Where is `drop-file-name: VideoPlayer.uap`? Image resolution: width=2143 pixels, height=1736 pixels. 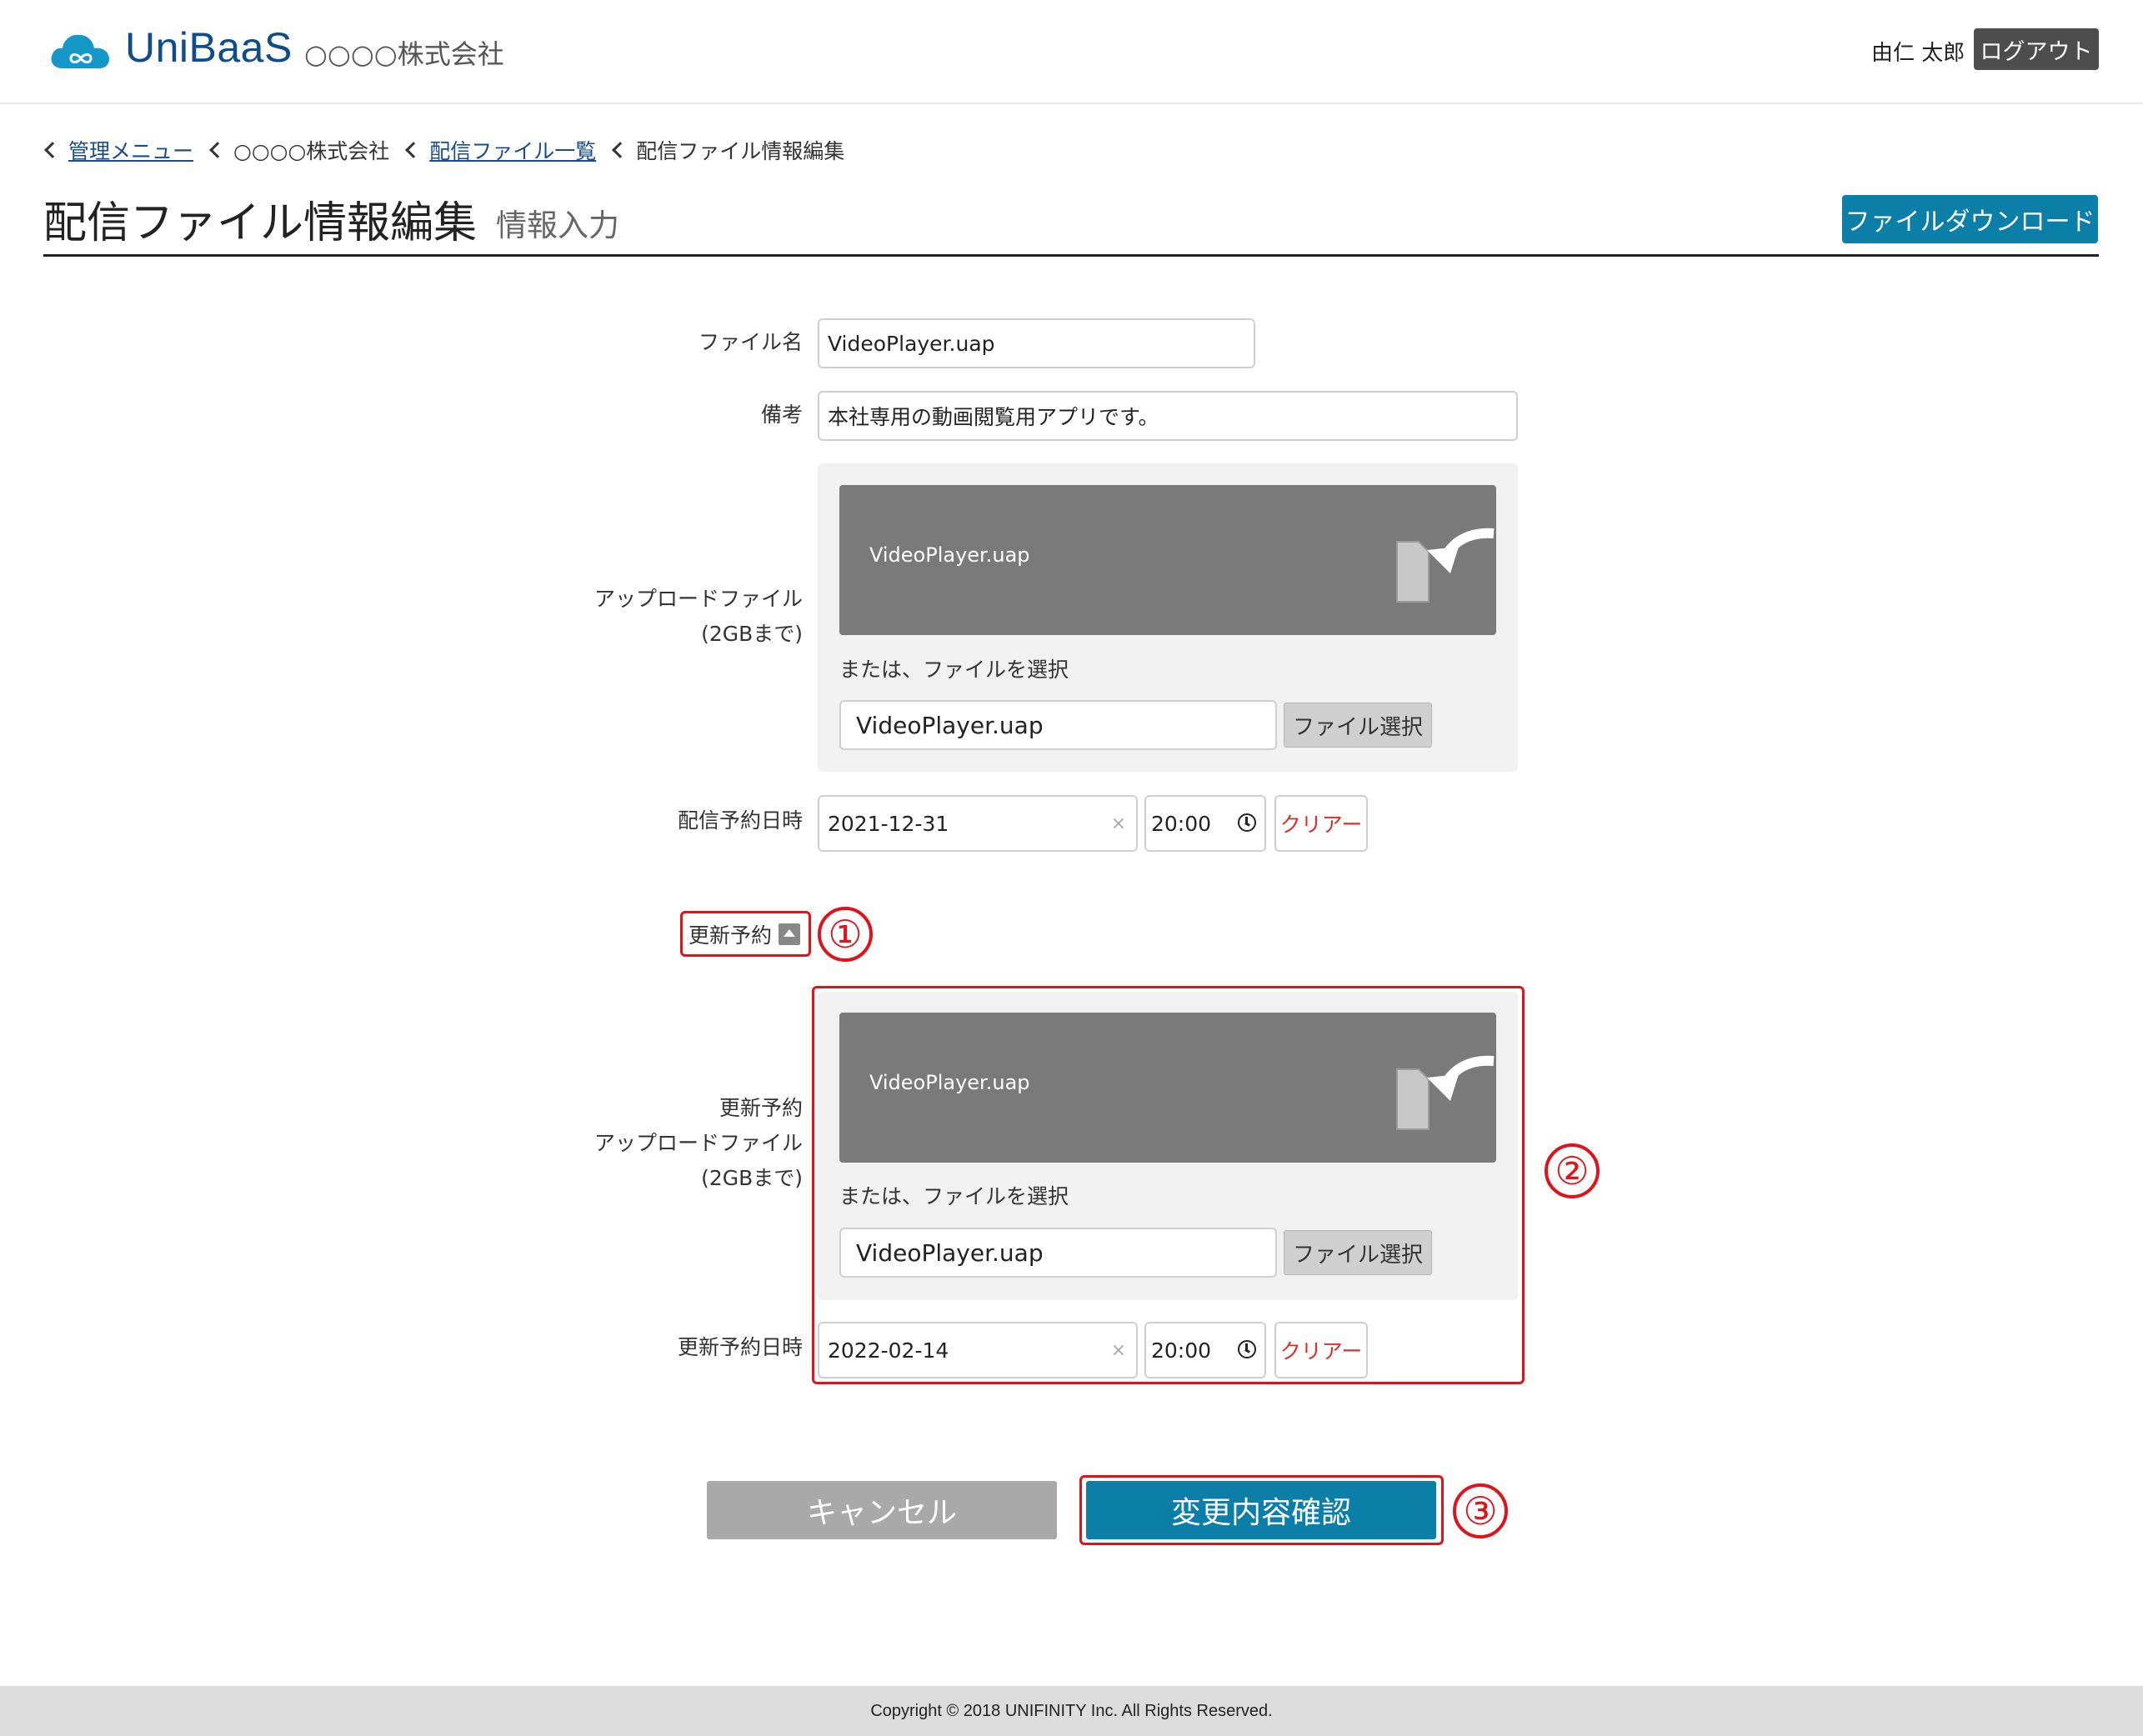
drop-file-name: VideoPlayer.uap is located at coordinates (949, 555).